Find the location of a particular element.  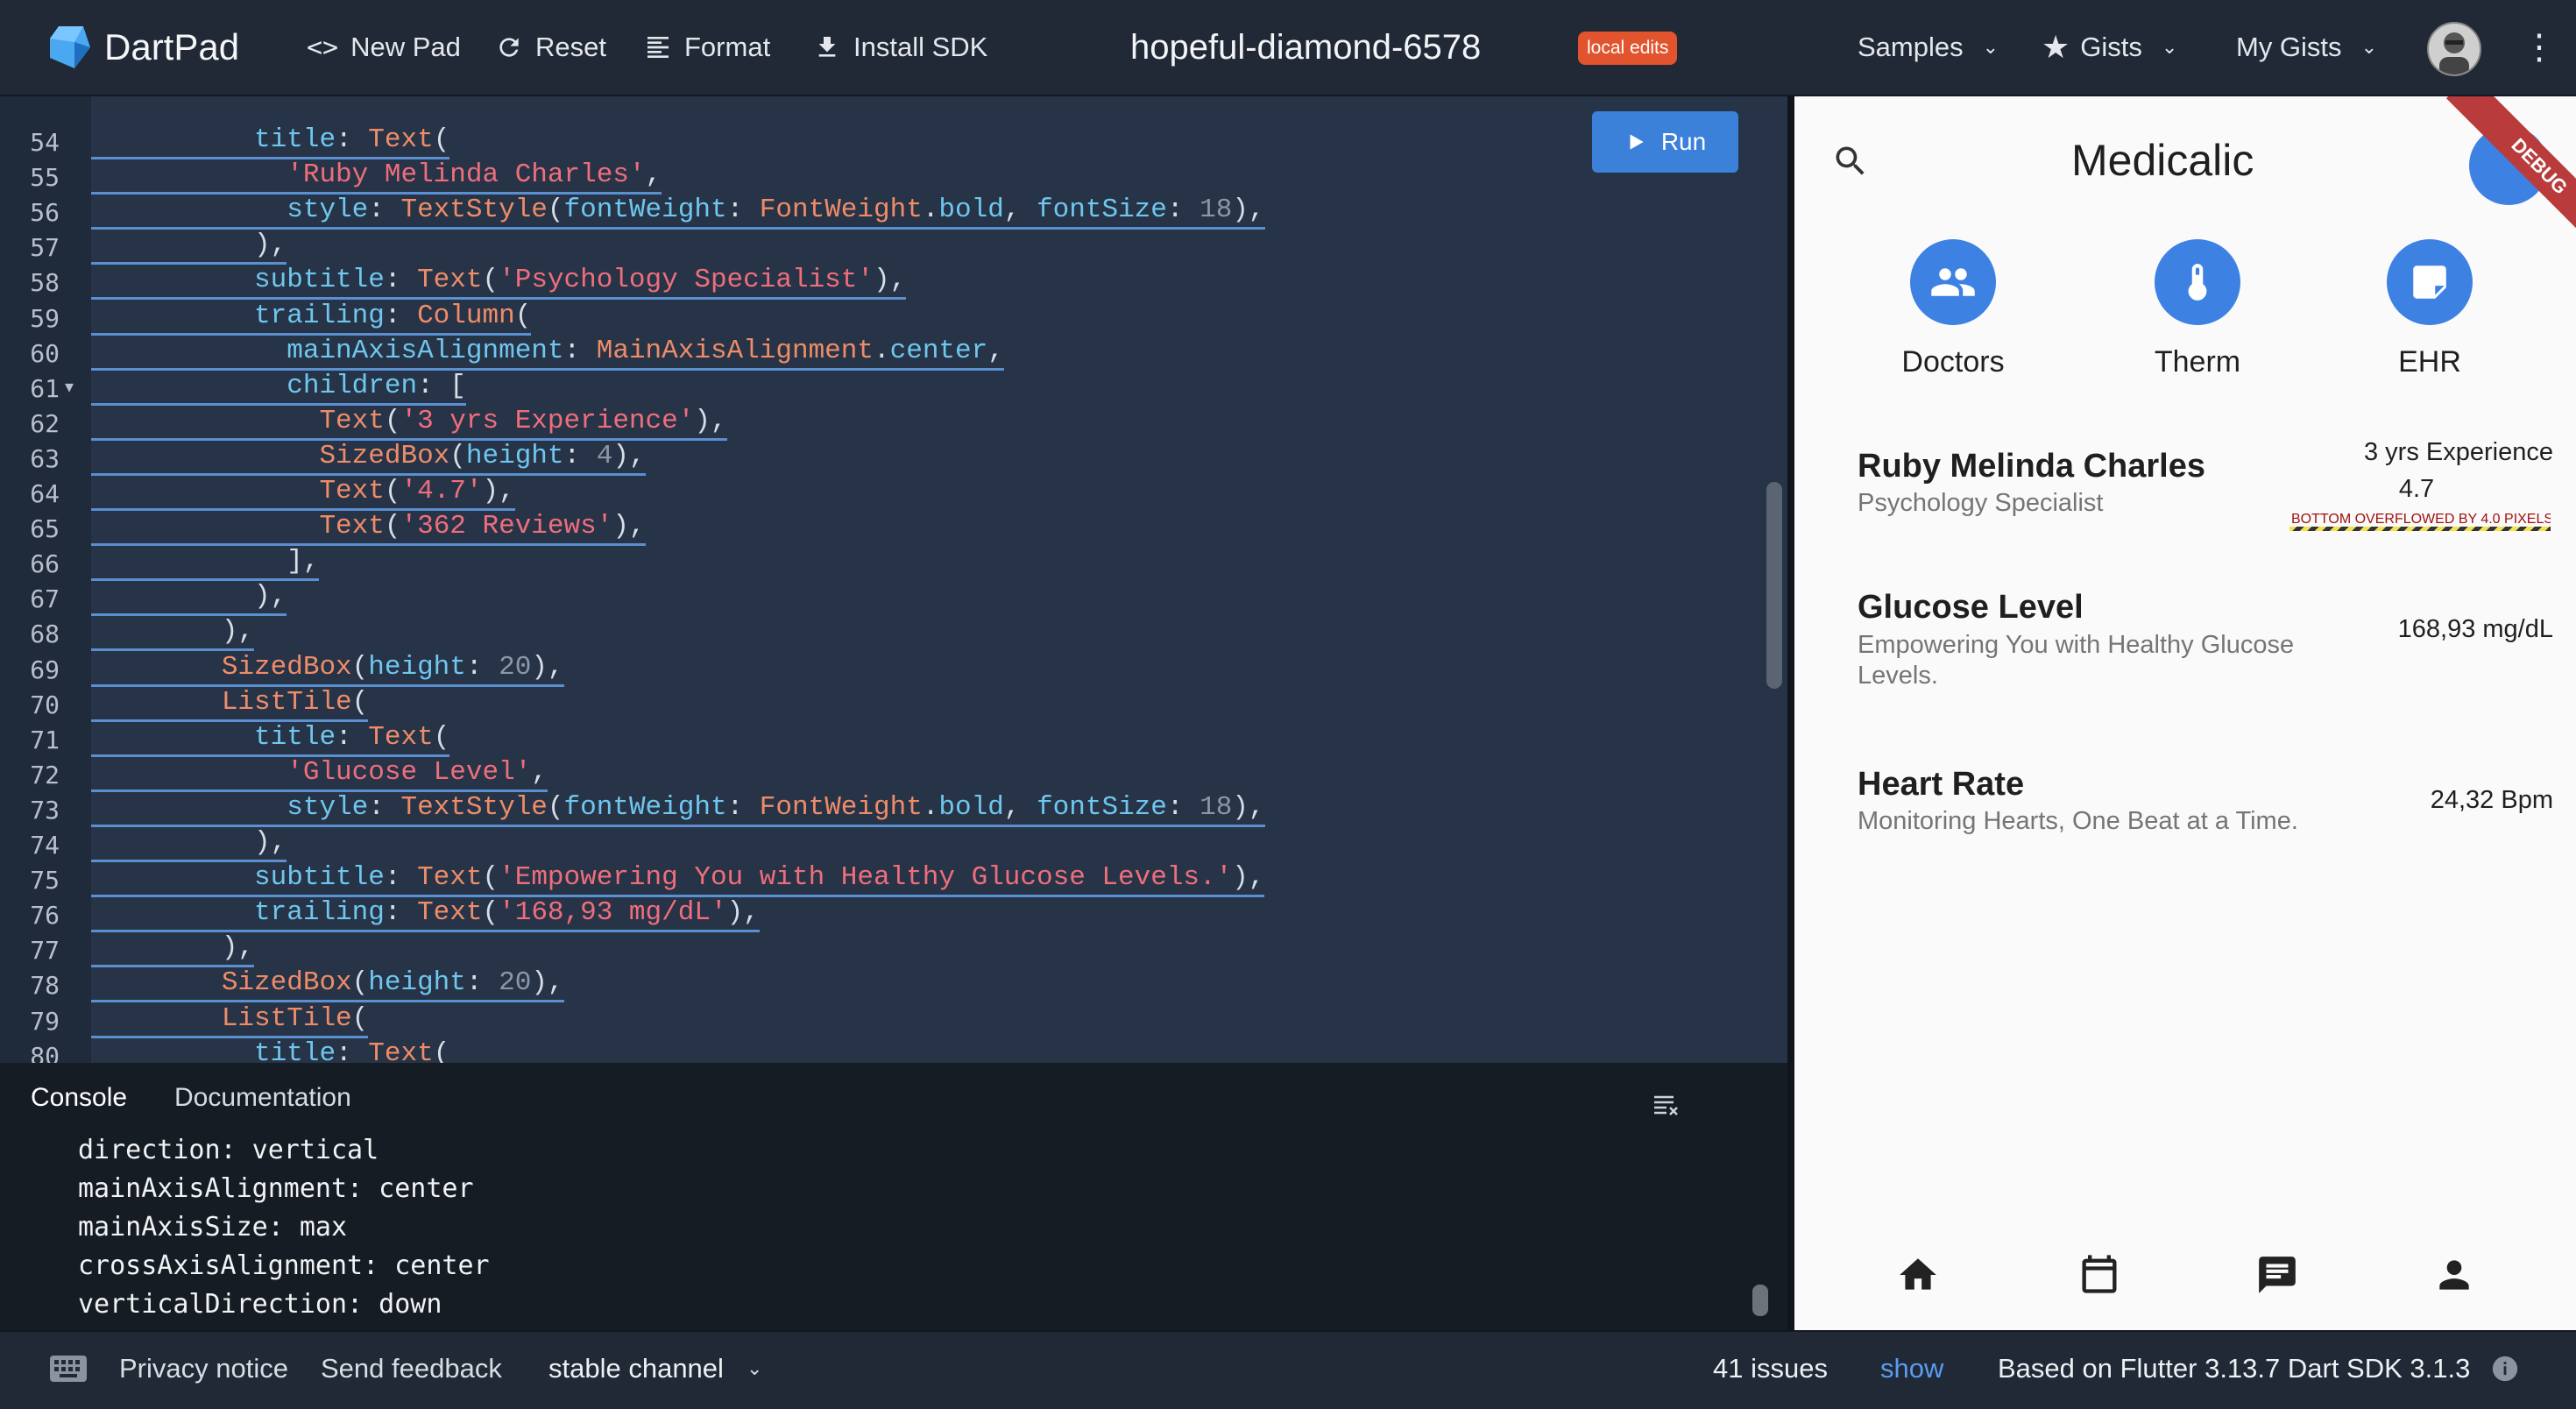

console-line: mainAxisSize: max is located at coordinates (213, 1228).